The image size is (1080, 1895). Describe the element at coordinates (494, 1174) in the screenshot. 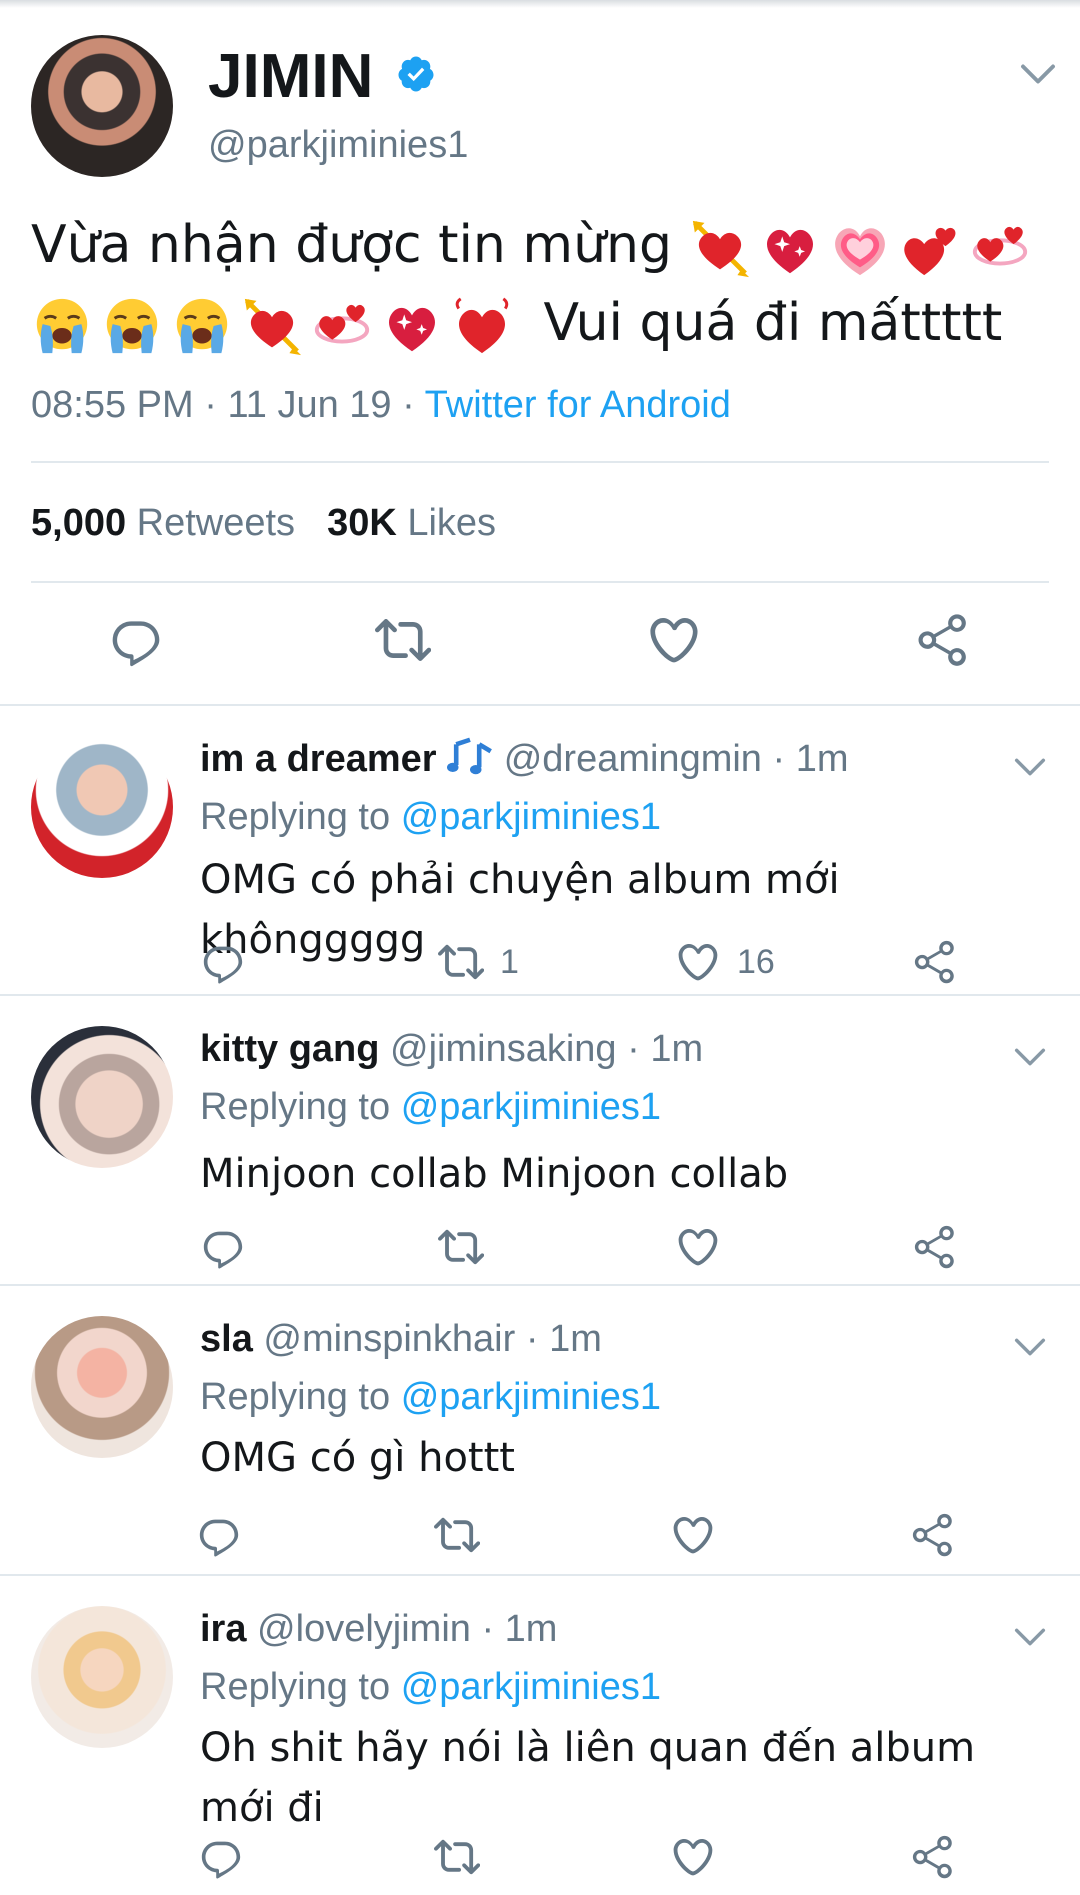

I see `reply-text: Minjoon collab Minjoon collab` at that location.